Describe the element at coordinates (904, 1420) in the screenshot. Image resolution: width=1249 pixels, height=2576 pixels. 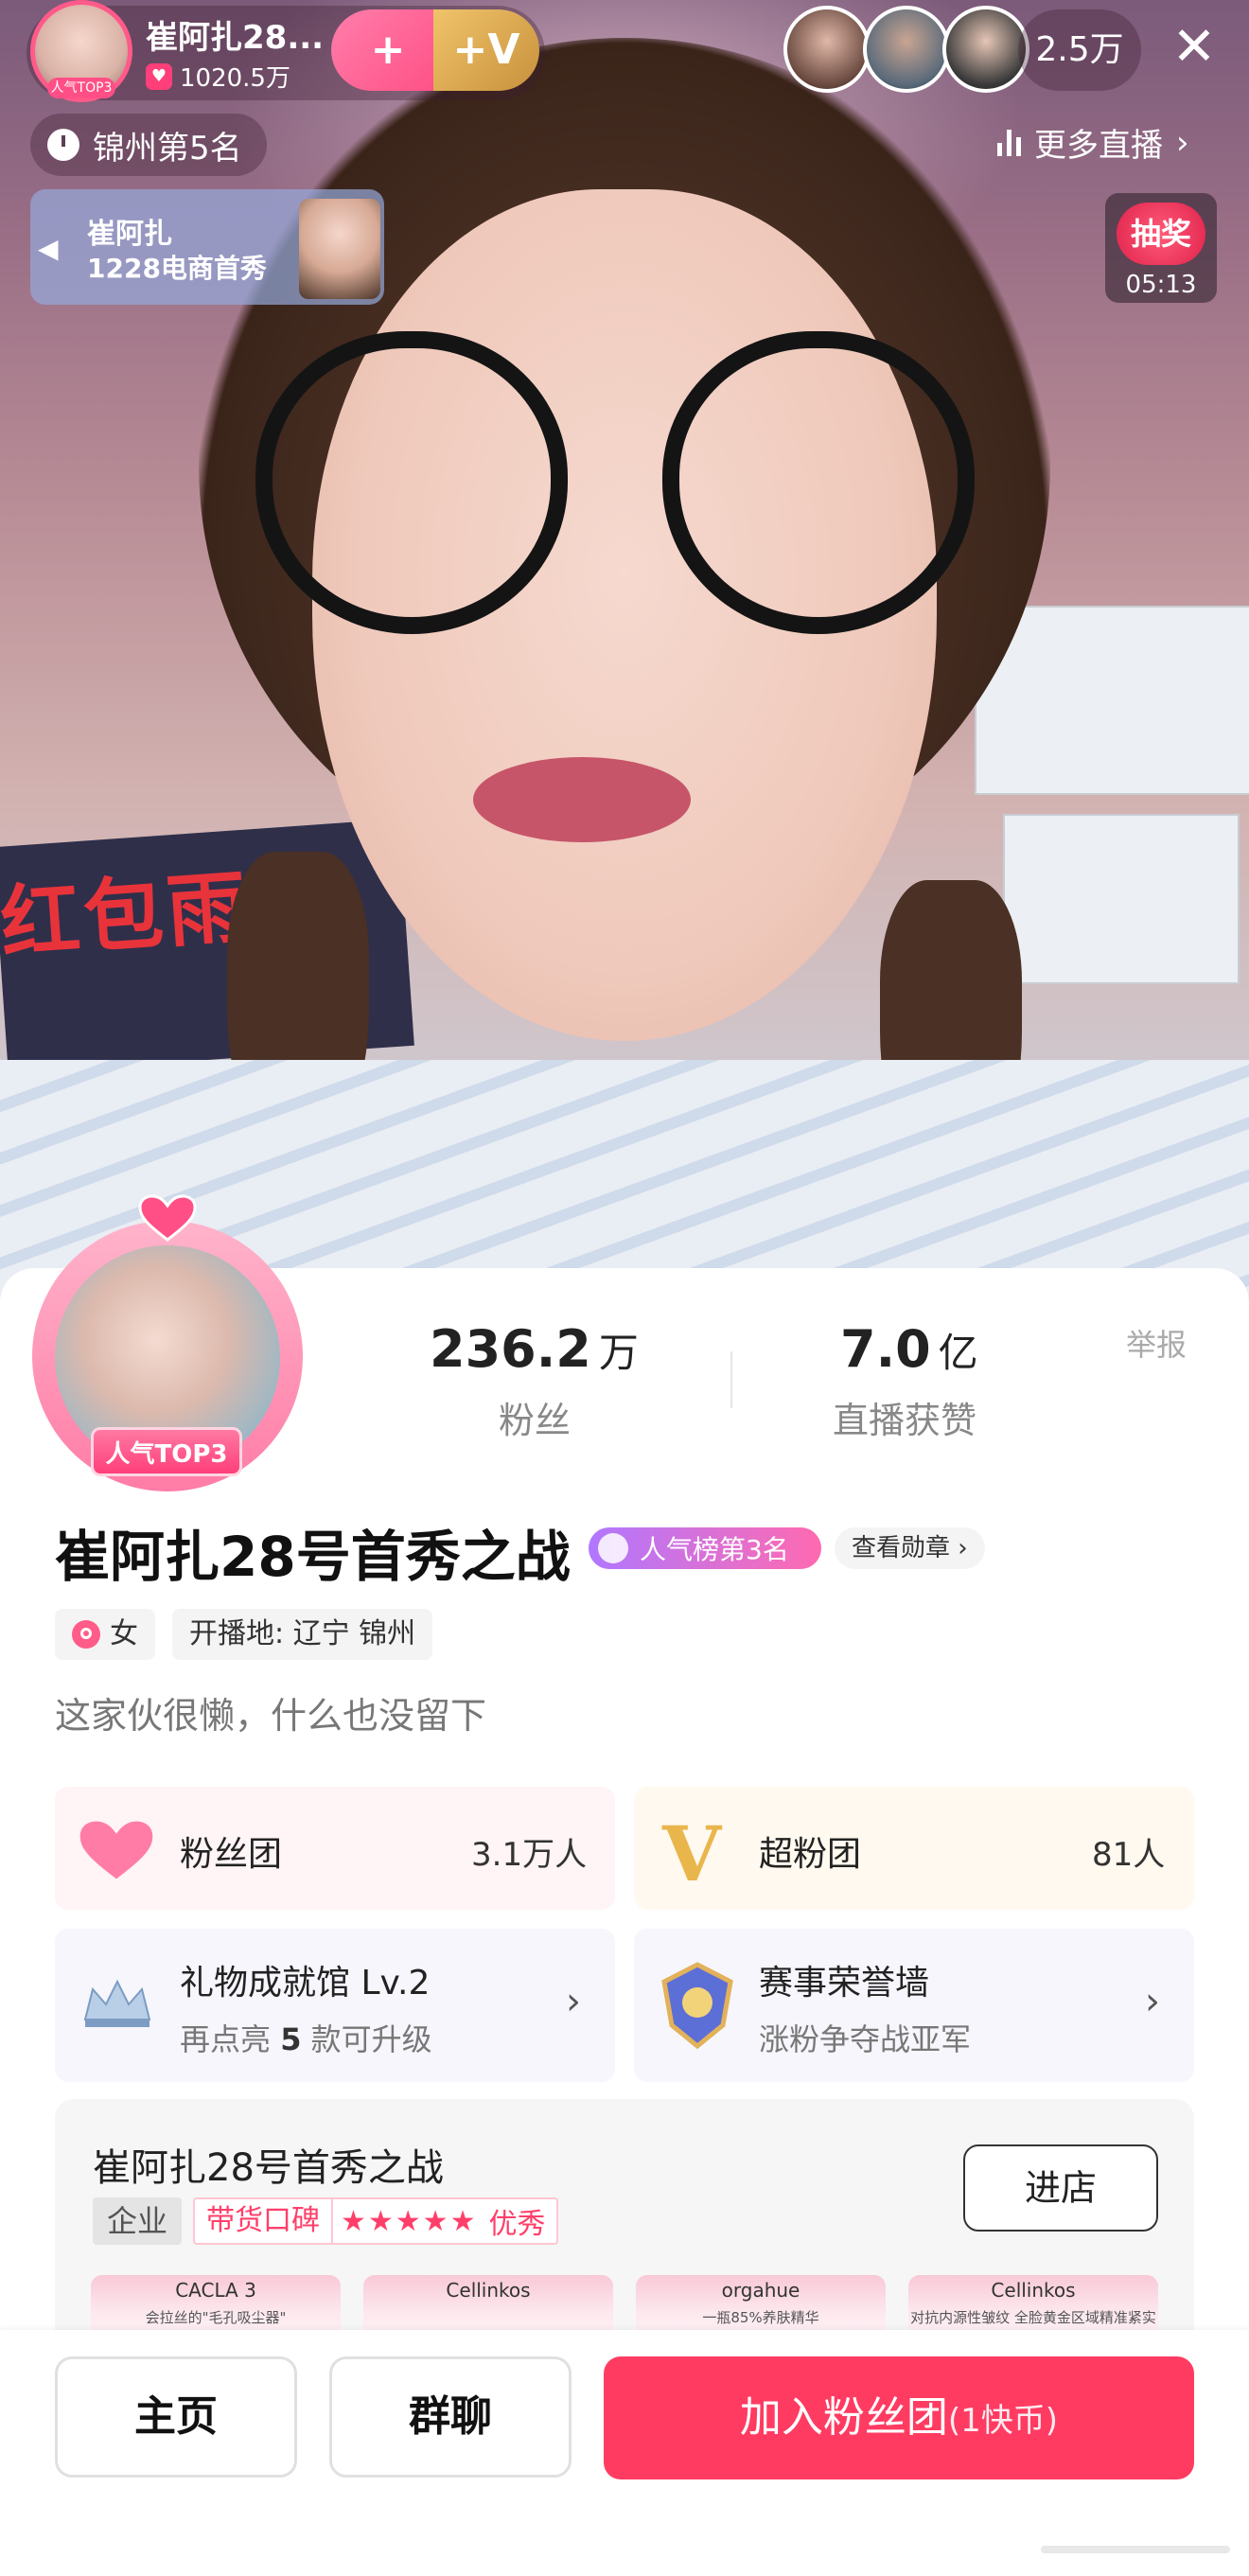
I see `likes-label: 直播获赞` at that location.